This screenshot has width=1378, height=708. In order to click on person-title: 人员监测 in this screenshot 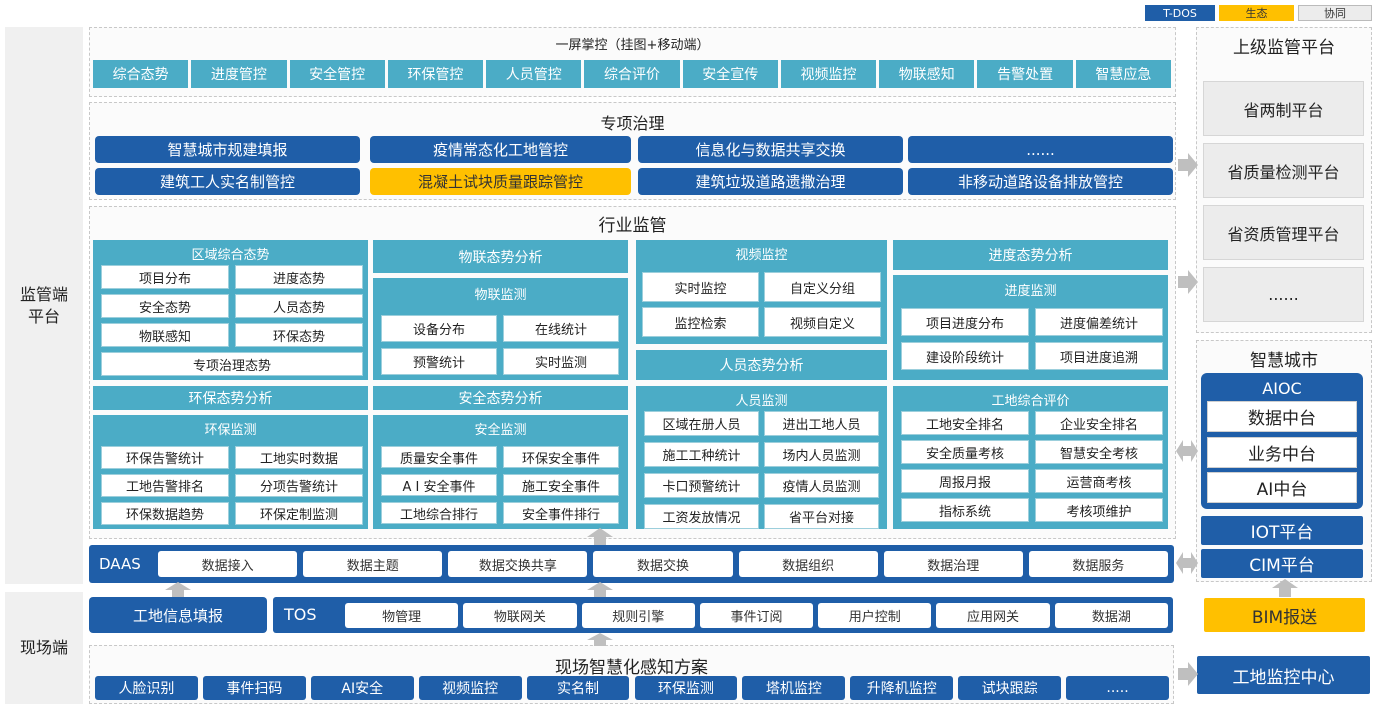, I will do `click(761, 401)`.